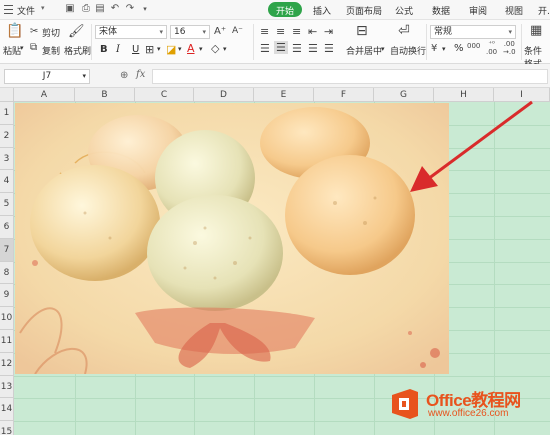  Describe the element at coordinates (7, 159) in the screenshot. I see `row-header-3: 3` at that location.